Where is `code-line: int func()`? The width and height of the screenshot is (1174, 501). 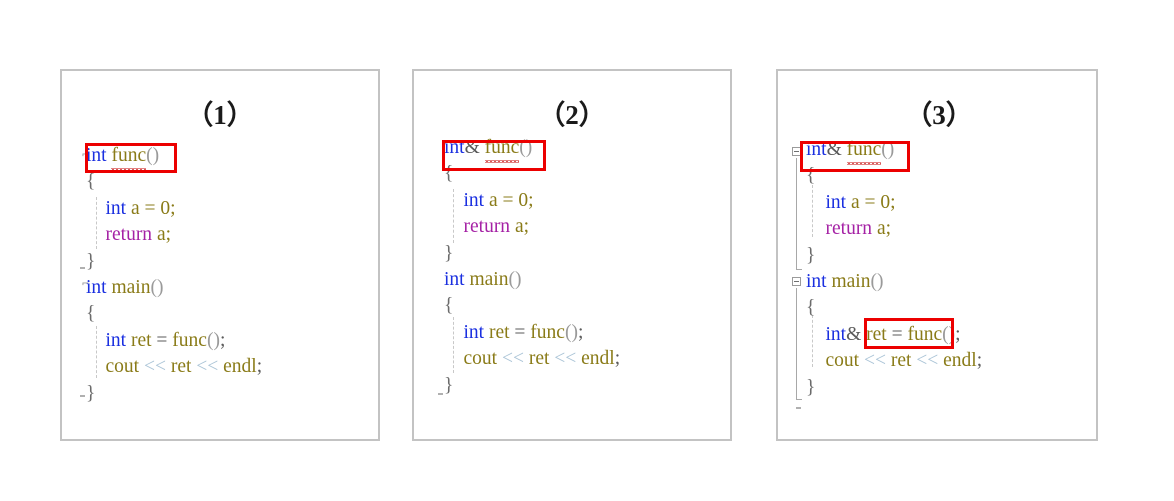
code-line: int func() is located at coordinates (174, 157).